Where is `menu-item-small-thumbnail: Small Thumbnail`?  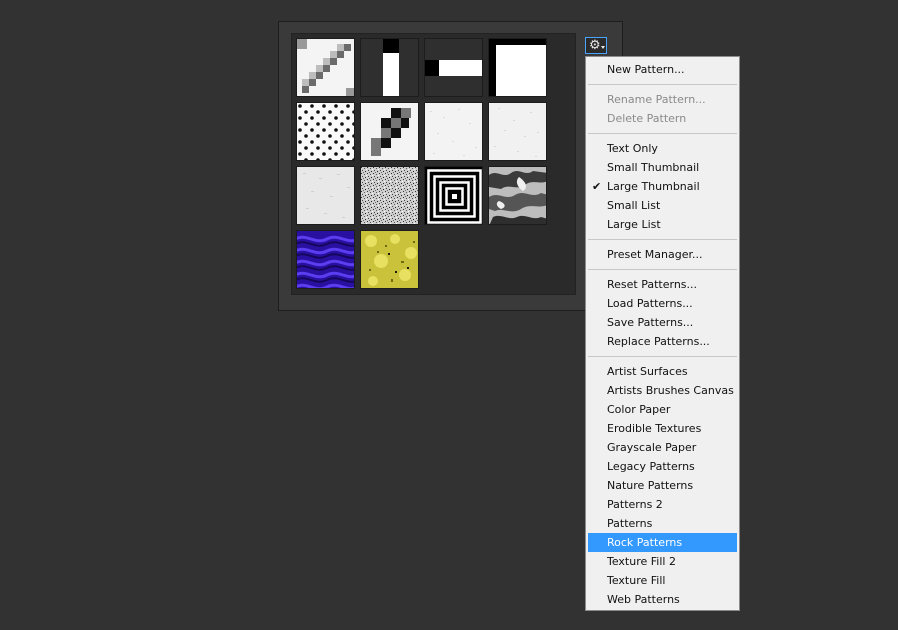
menu-item-small-thumbnail: Small Thumbnail is located at coordinates (662, 167).